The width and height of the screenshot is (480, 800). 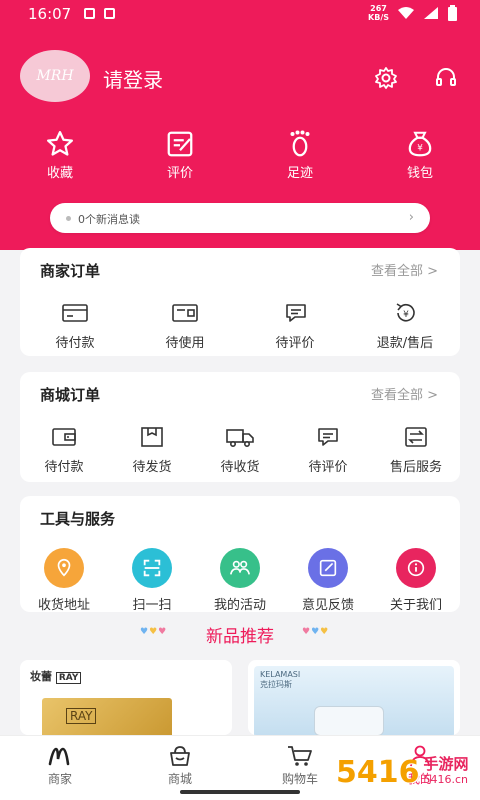 What do you see at coordinates (133, 78) in the screenshot?
I see `login-link: 请登录` at bounding box center [133, 78].